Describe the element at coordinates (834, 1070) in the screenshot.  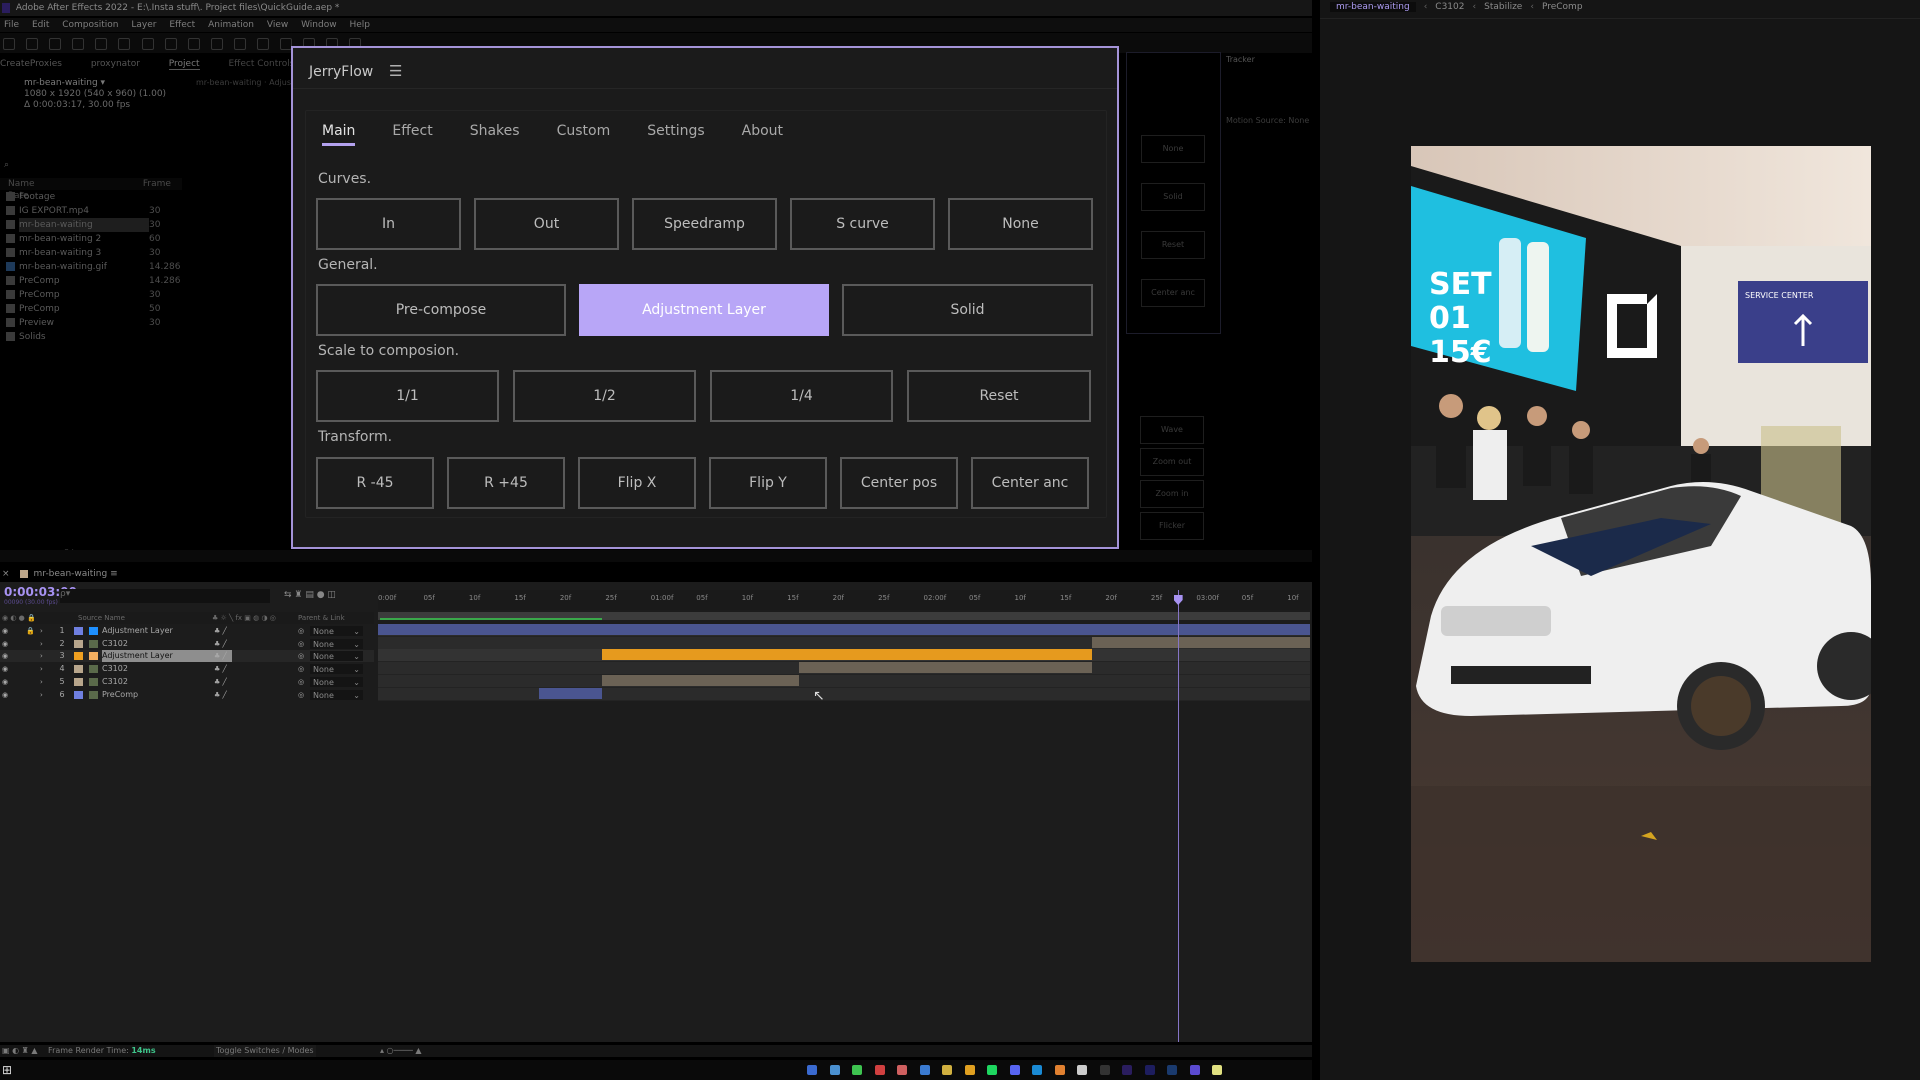
I see `steam-icon` at that location.